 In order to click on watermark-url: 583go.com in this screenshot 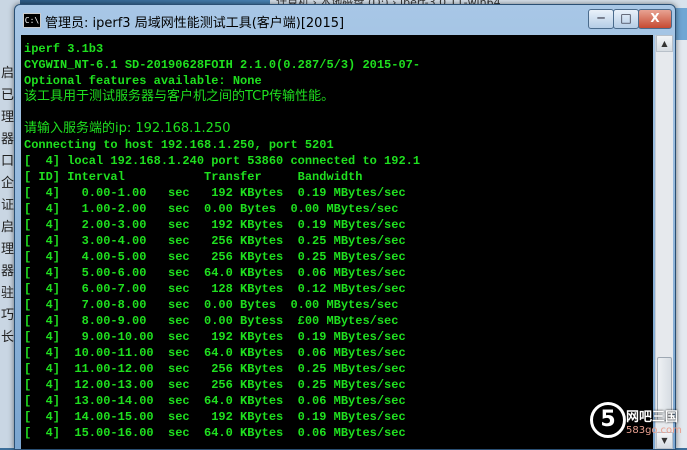, I will do `click(654, 430)`.